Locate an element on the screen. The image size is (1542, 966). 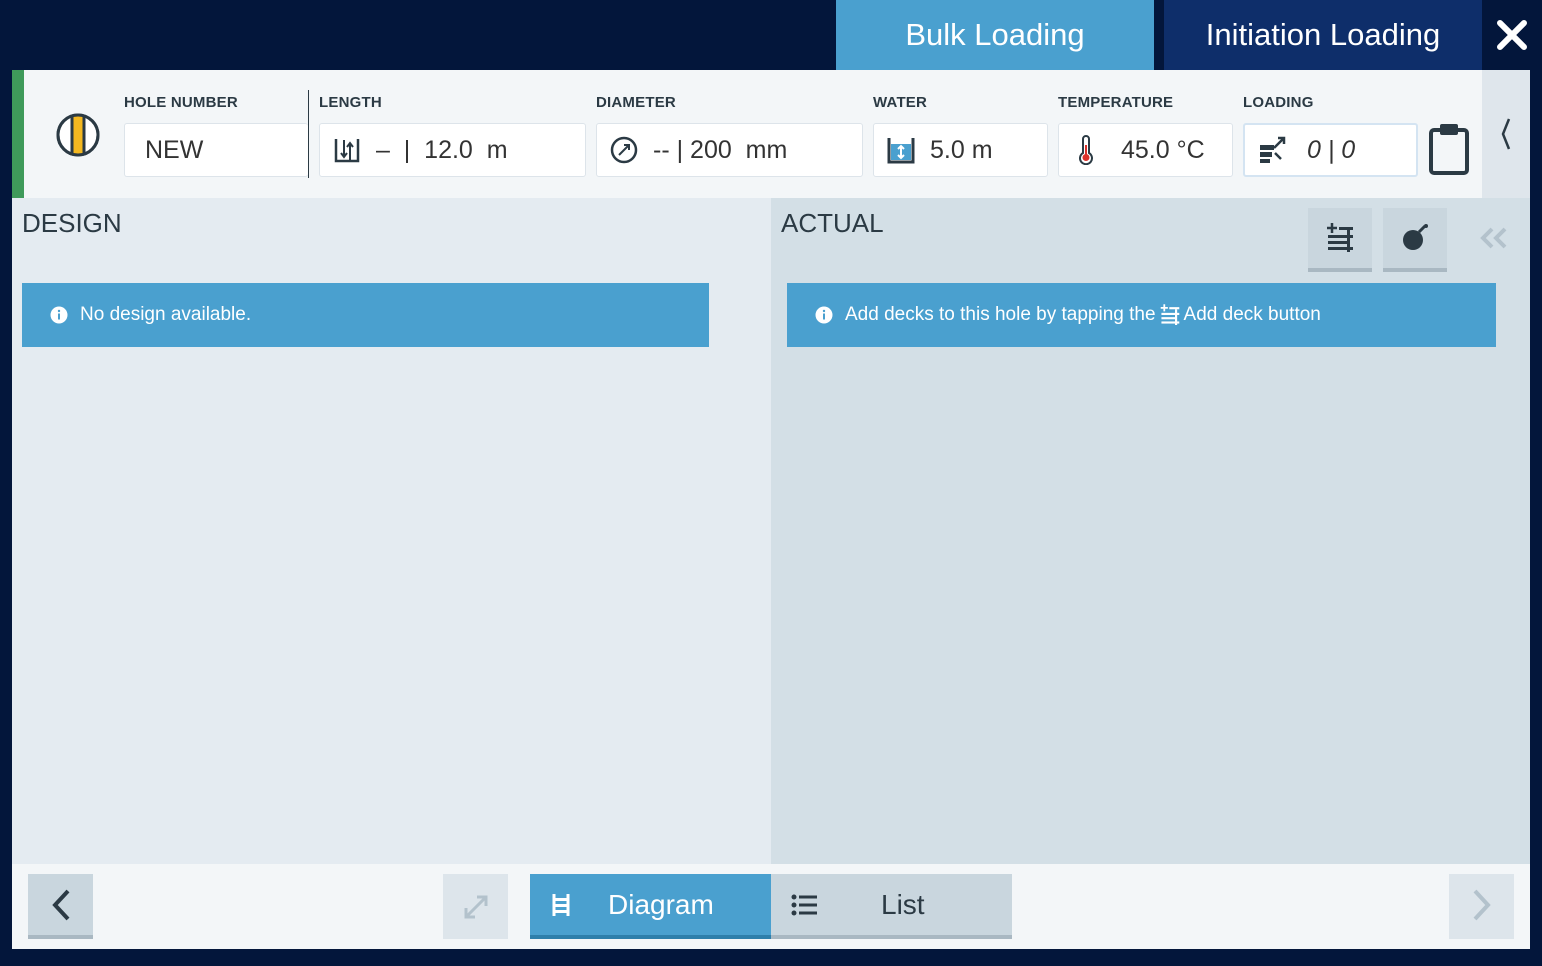
double-chevron-left-icon is located at coordinates (1493, 238).